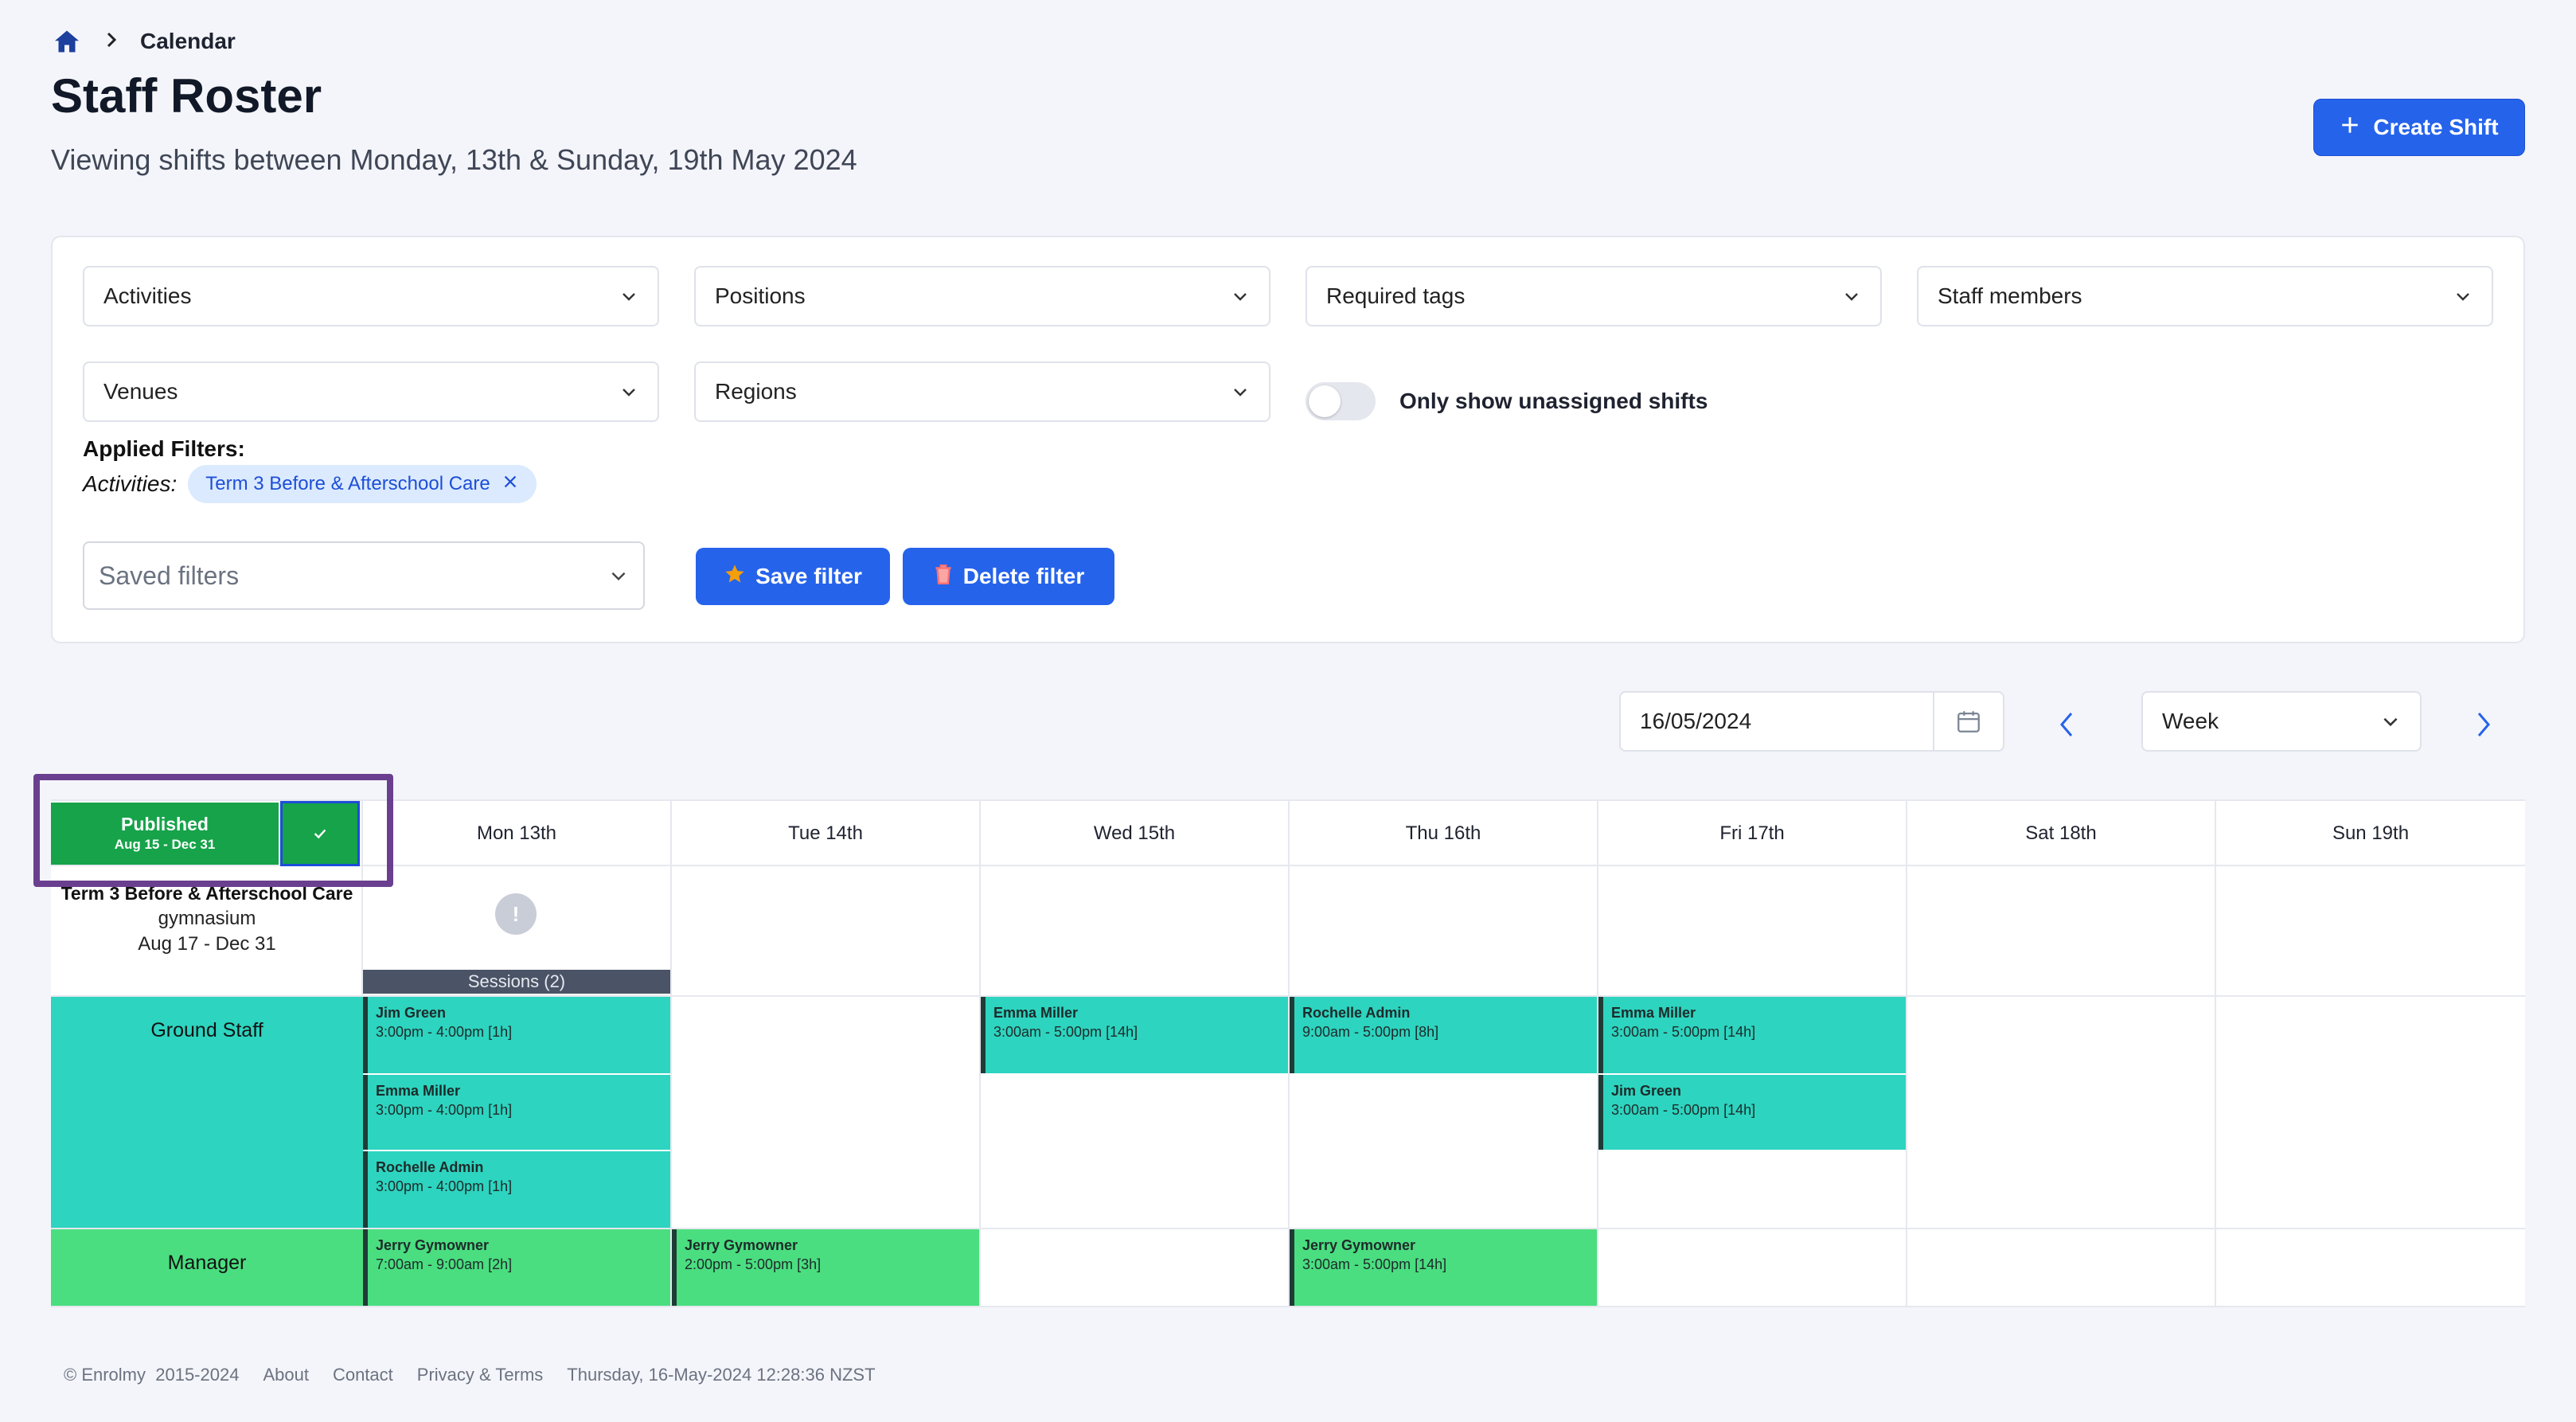 This screenshot has width=2576, height=1422. What do you see at coordinates (207, 1112) in the screenshot?
I see `role-ground-staff: Ground Staff` at bounding box center [207, 1112].